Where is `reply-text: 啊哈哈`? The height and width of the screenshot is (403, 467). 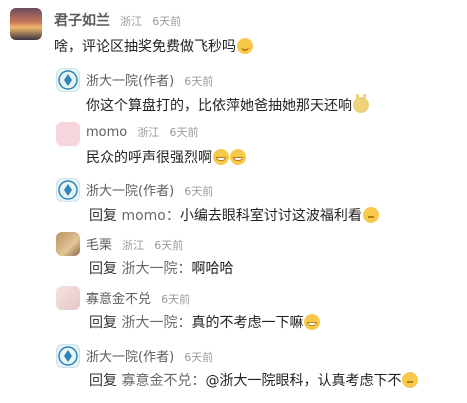 reply-text: 啊哈哈 is located at coordinates (212, 269).